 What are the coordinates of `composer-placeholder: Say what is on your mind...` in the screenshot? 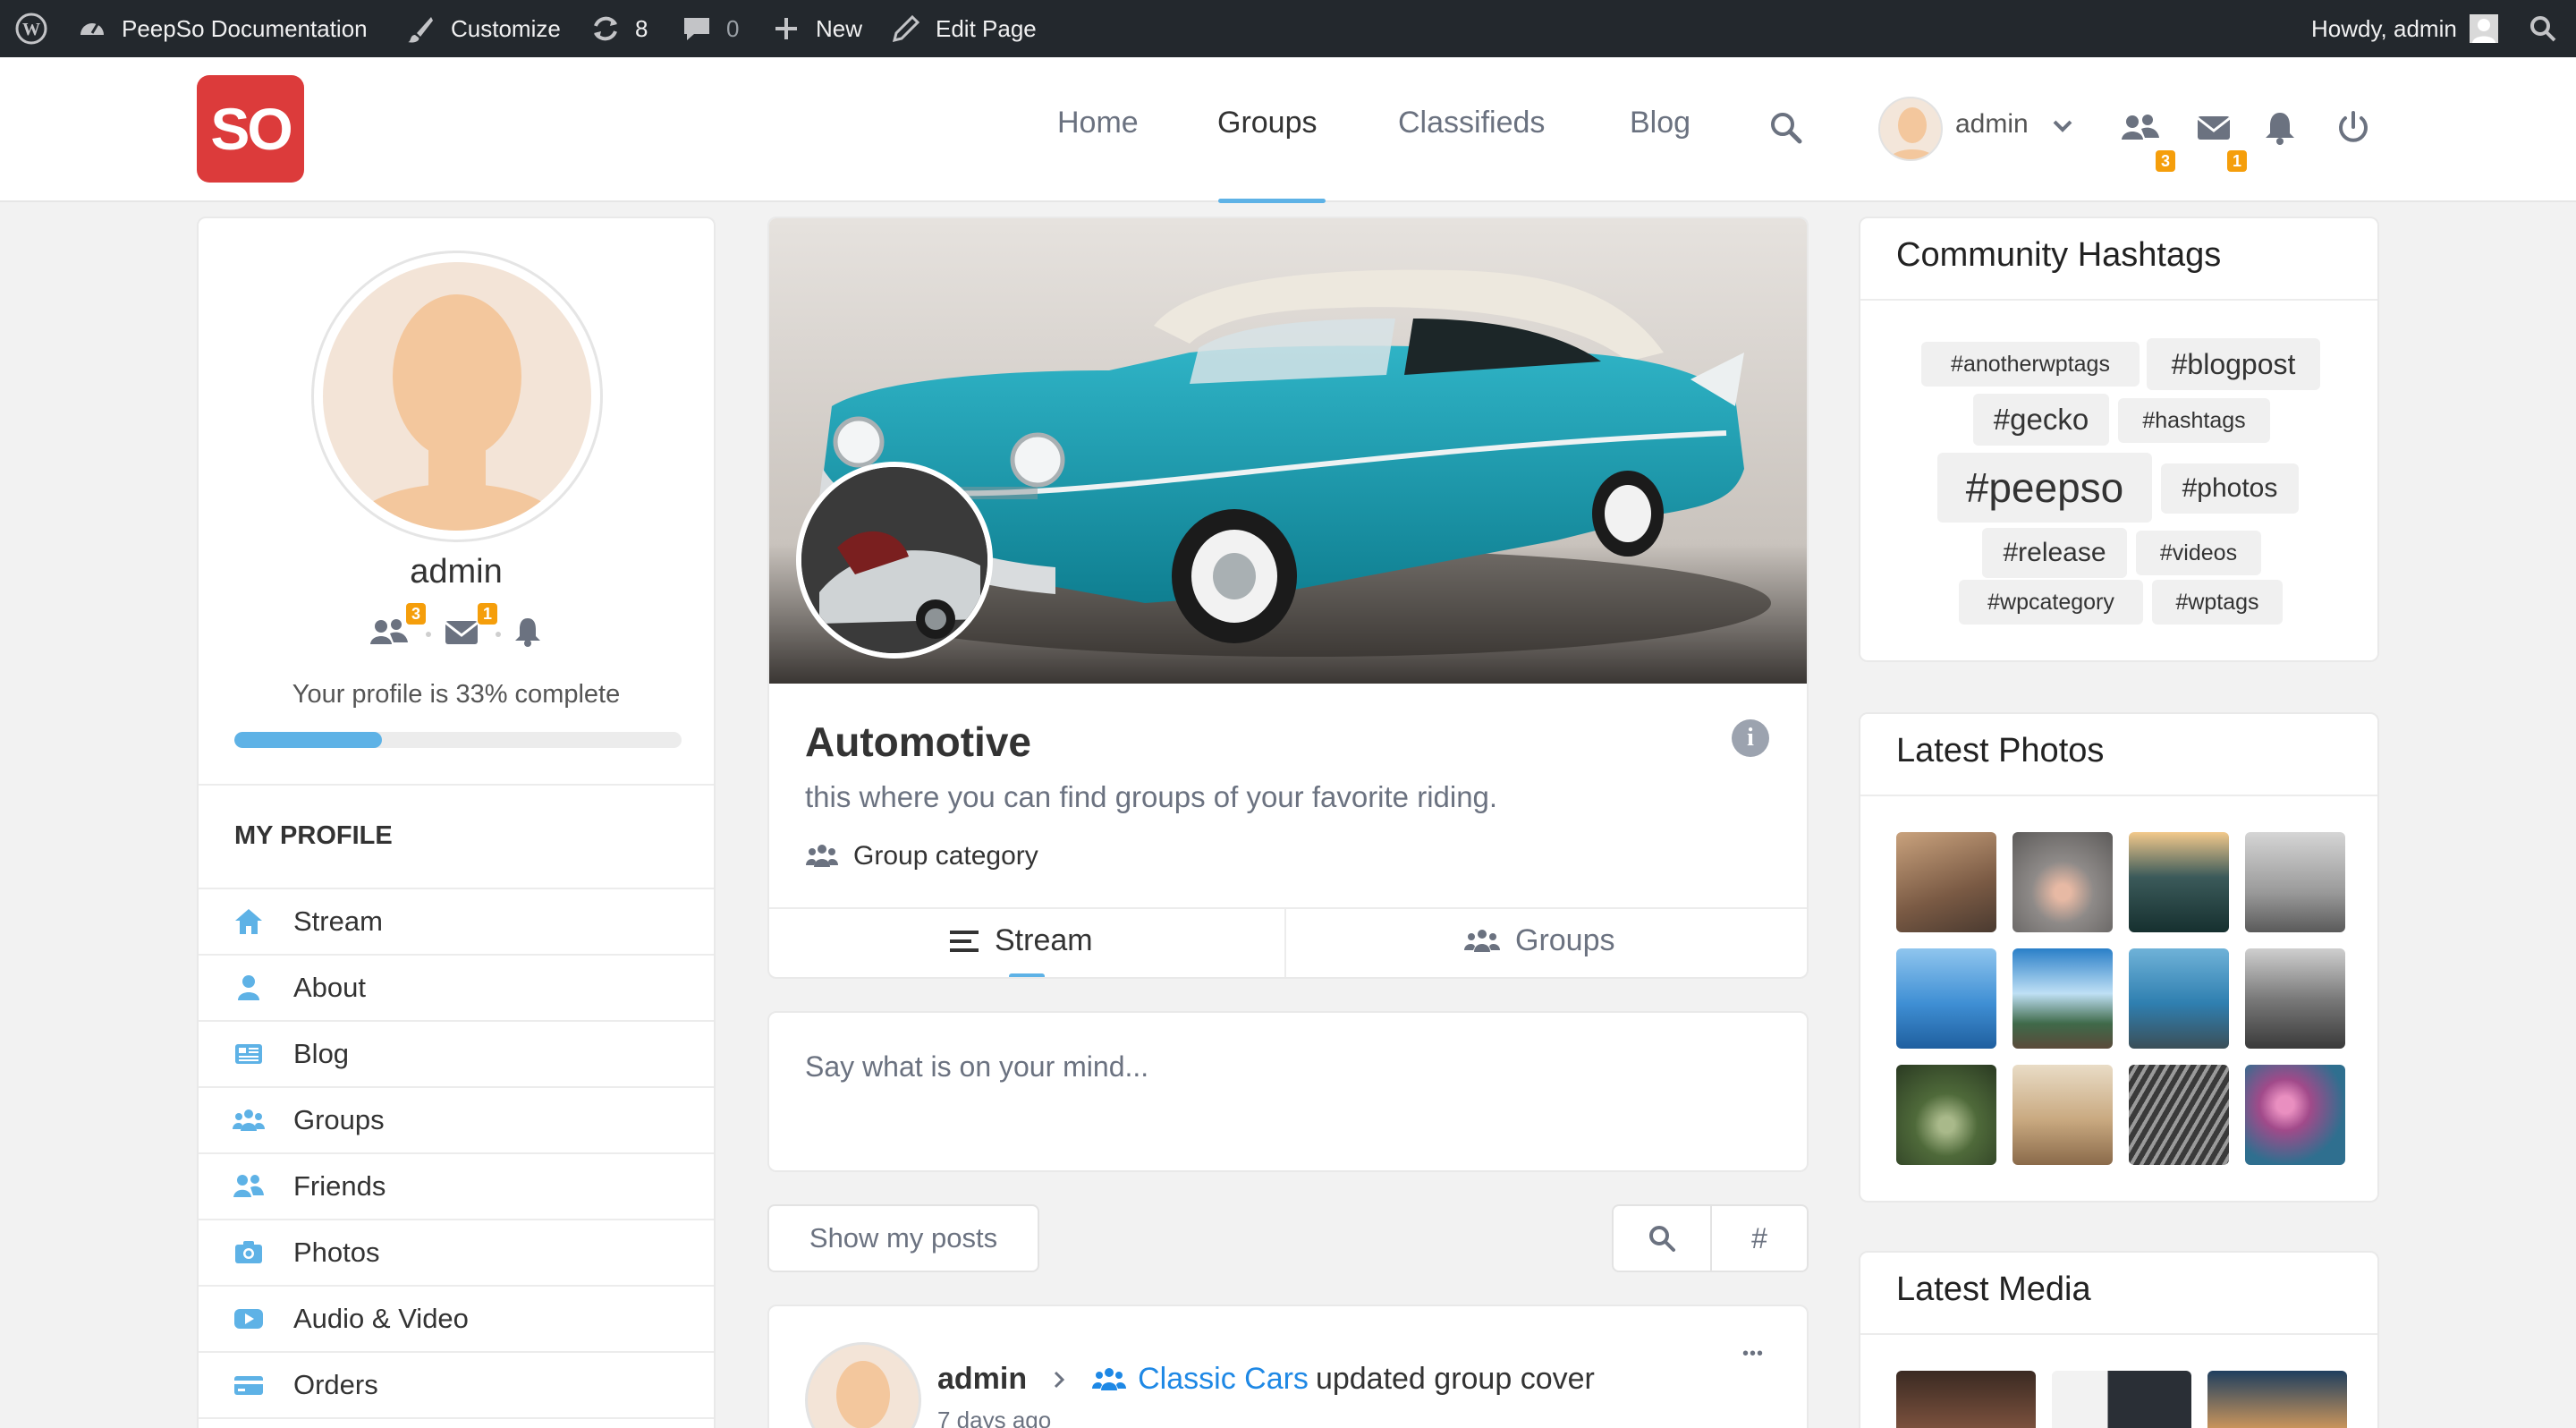 It's located at (976, 1067).